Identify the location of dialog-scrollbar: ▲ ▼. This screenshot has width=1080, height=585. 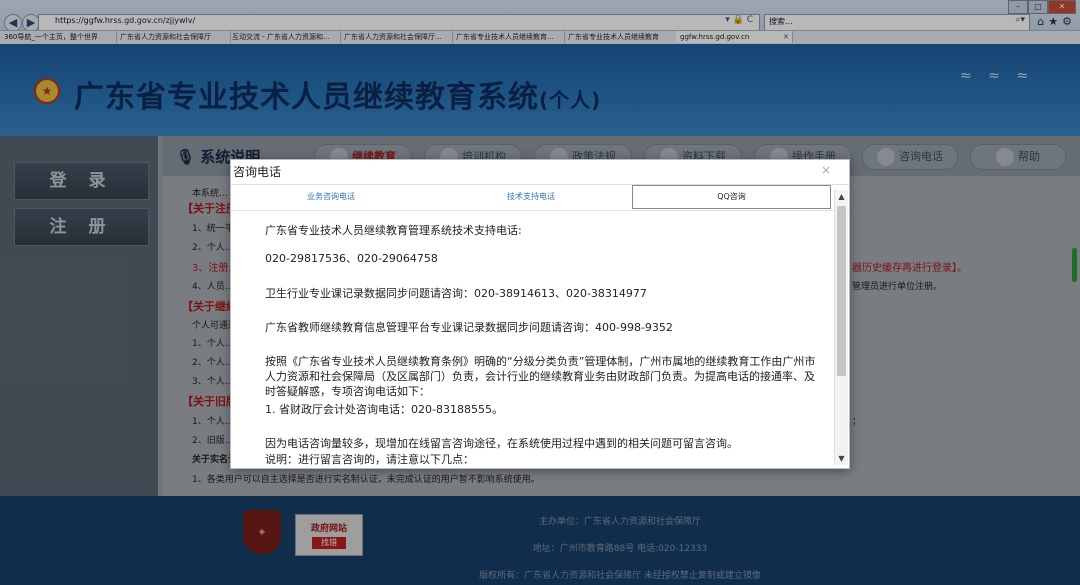
(841, 327).